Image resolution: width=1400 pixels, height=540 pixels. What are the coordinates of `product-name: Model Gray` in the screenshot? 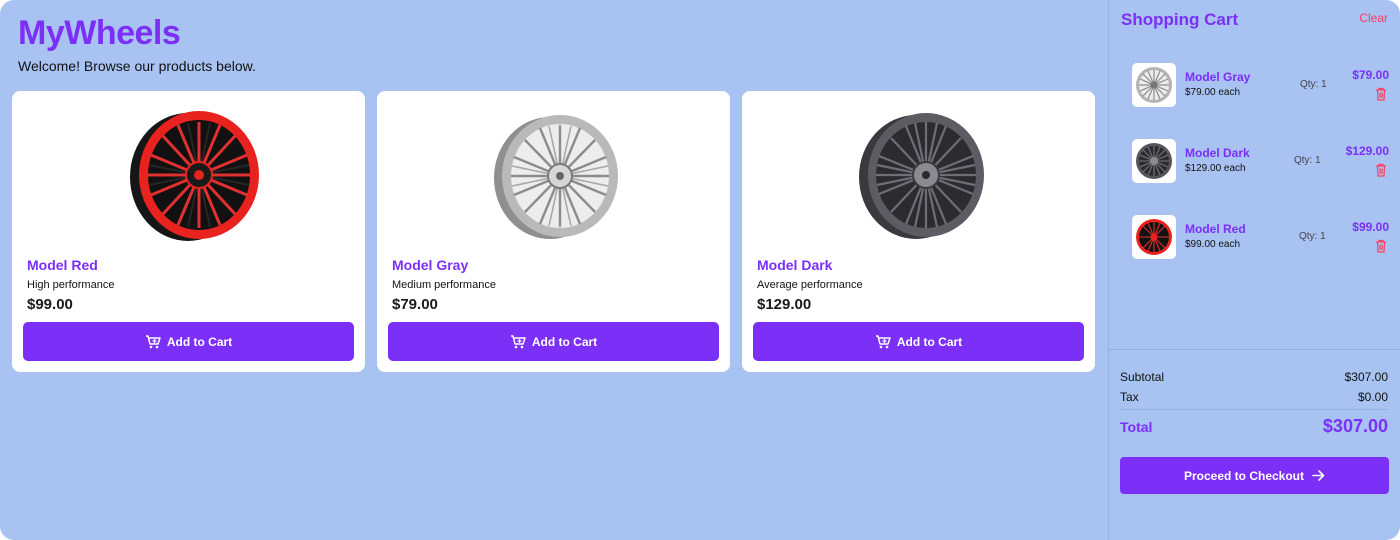 It's located at (430, 265).